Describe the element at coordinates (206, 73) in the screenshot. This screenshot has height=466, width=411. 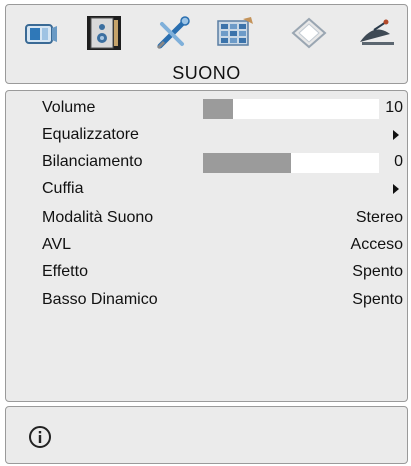
I see `page-title: SUONO` at that location.